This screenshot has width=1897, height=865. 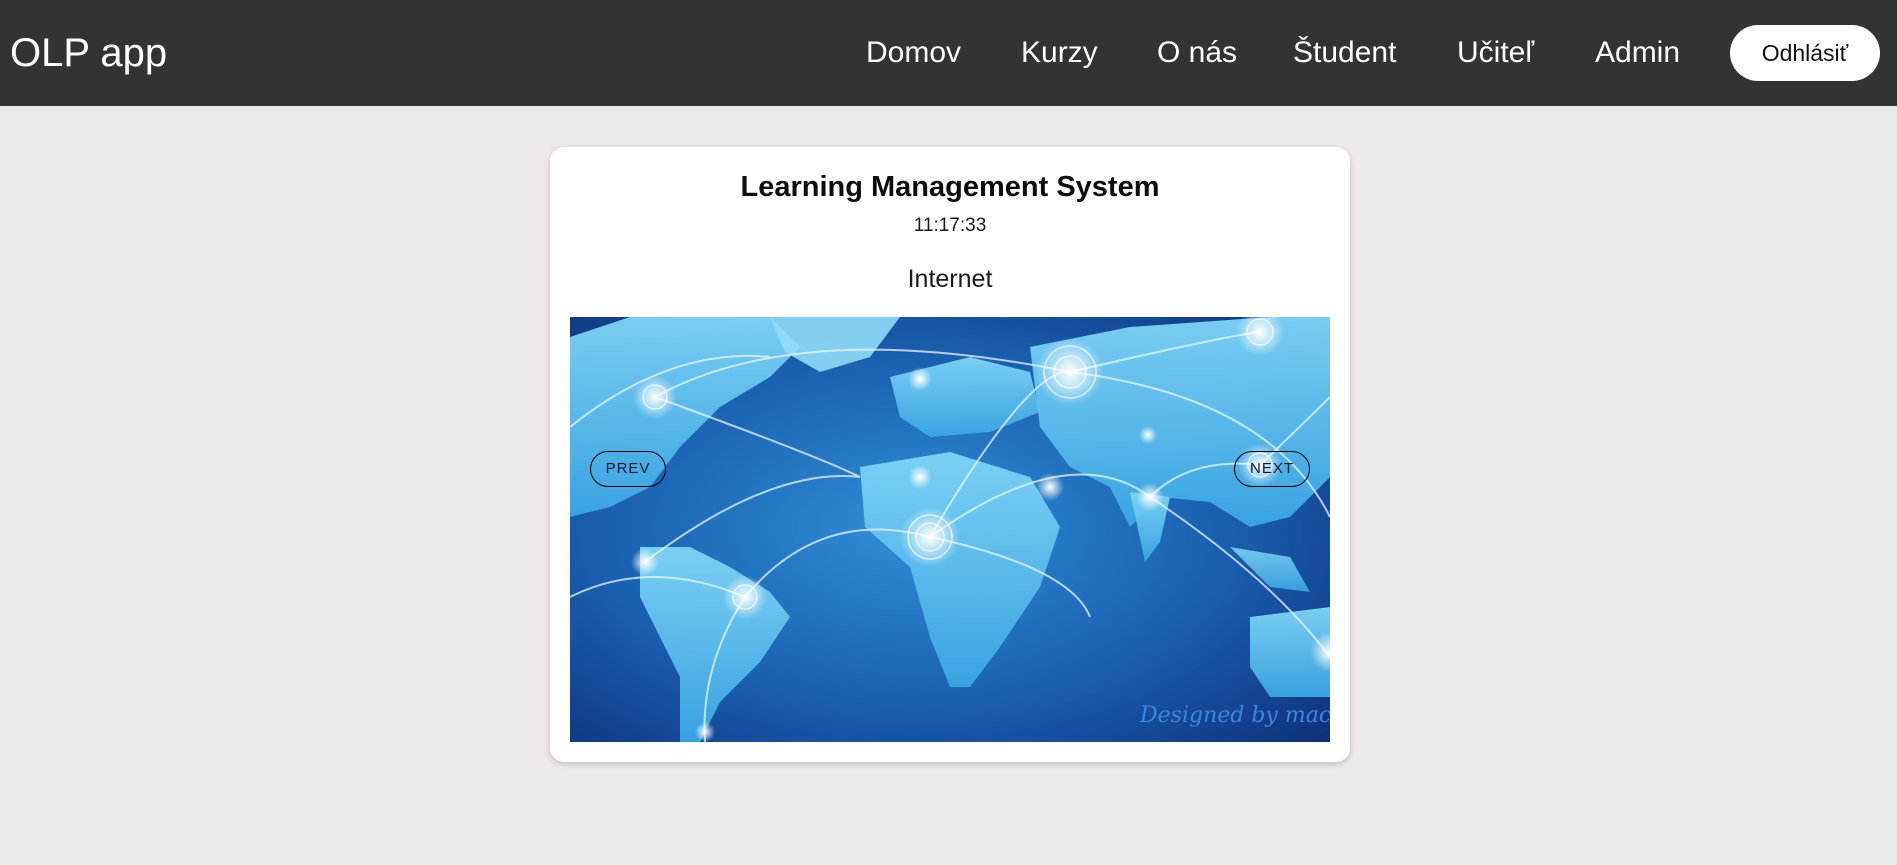 What do you see at coordinates (913, 53) in the screenshot?
I see `nav-link-domov: Domov` at bounding box center [913, 53].